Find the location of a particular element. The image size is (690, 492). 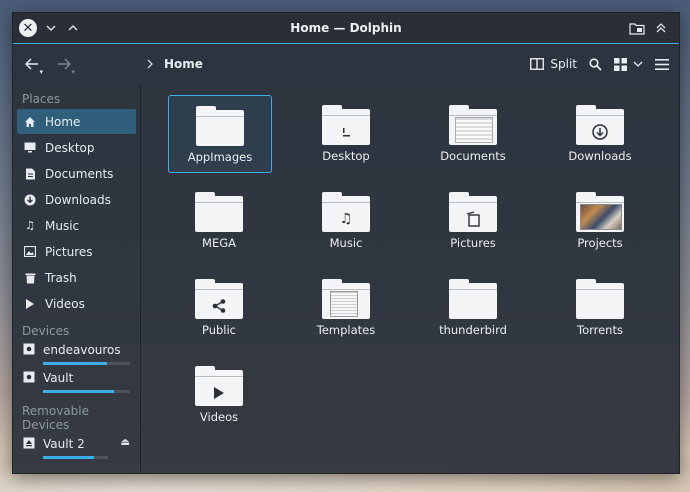

documents-preview is located at coordinates (474, 130).